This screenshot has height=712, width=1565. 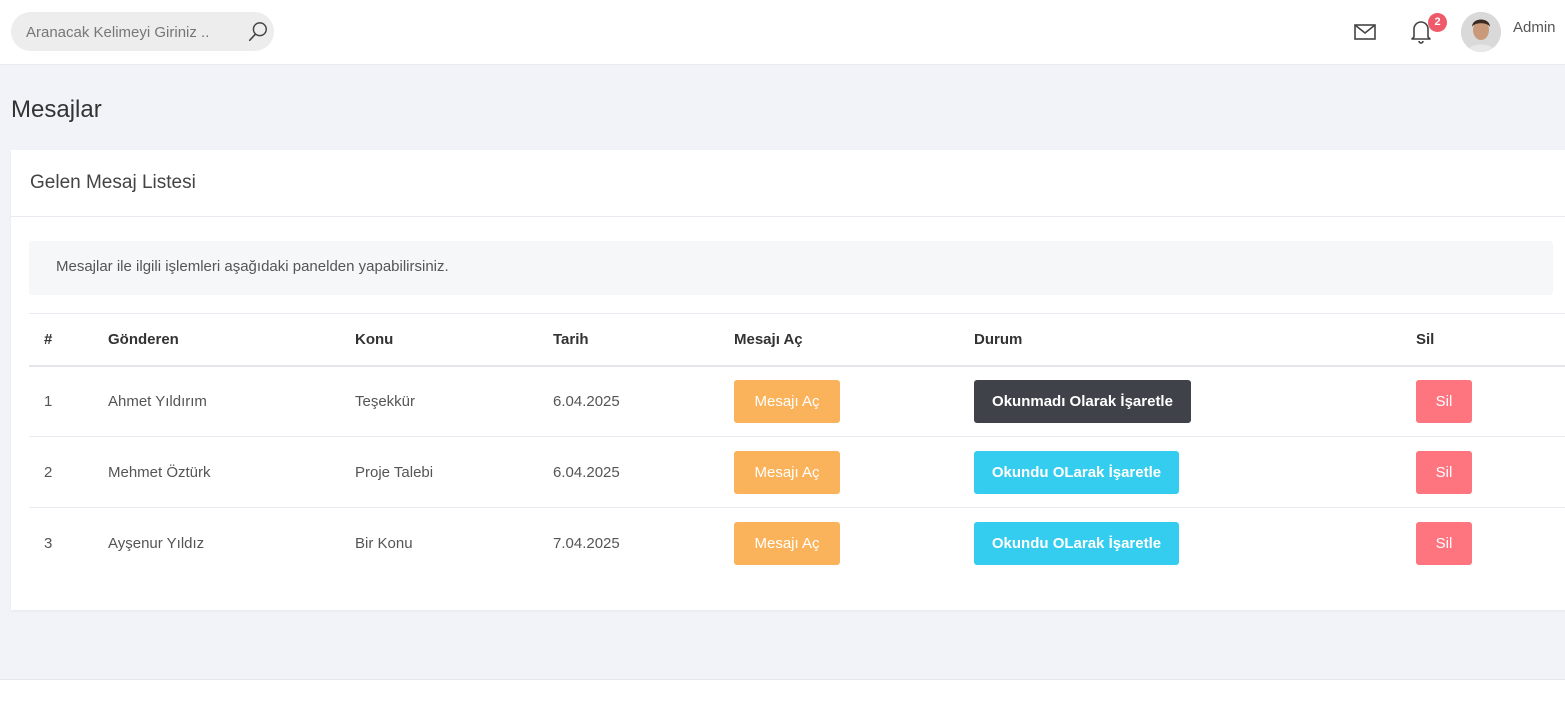 What do you see at coordinates (782, 695) in the screenshot?
I see `footer` at bounding box center [782, 695].